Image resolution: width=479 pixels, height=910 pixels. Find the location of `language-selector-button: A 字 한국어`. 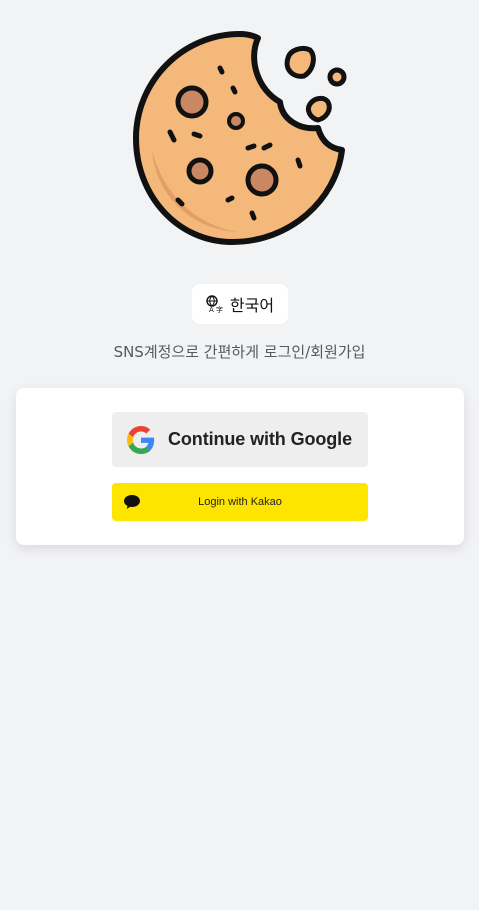

language-selector-button: A 字 한국어 is located at coordinates (240, 304).